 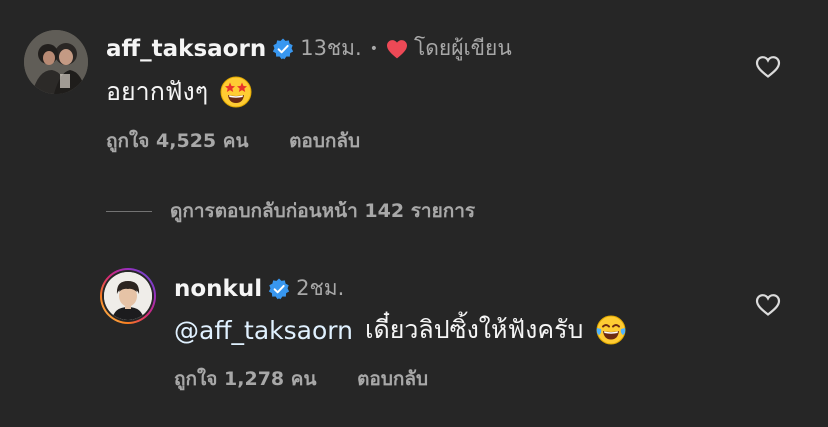 I want to click on divider-line, so click(x=129, y=211).